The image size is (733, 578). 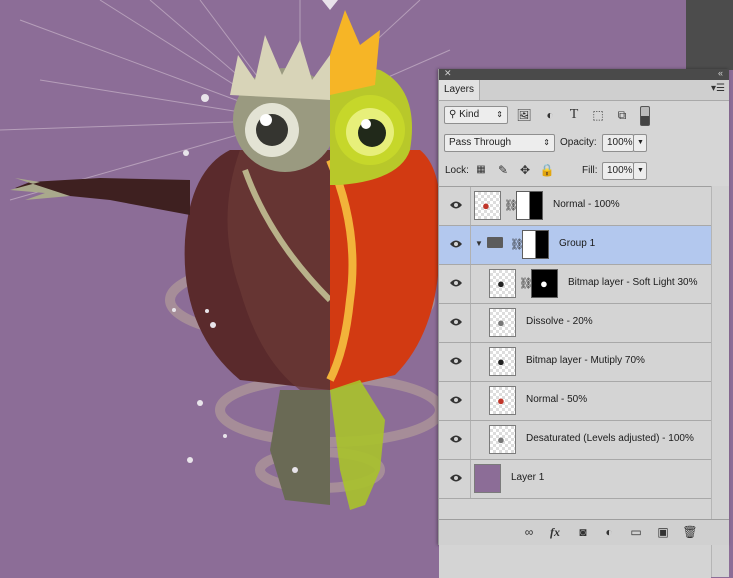 I want to click on opacity-field: 100%, so click(x=618, y=143).